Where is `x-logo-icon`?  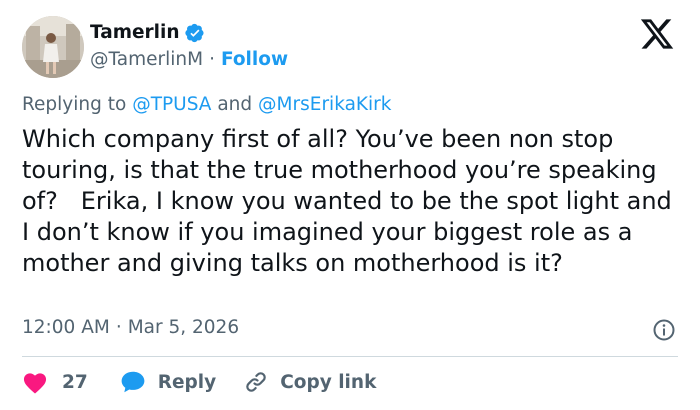
x-logo-icon is located at coordinates (657, 34).